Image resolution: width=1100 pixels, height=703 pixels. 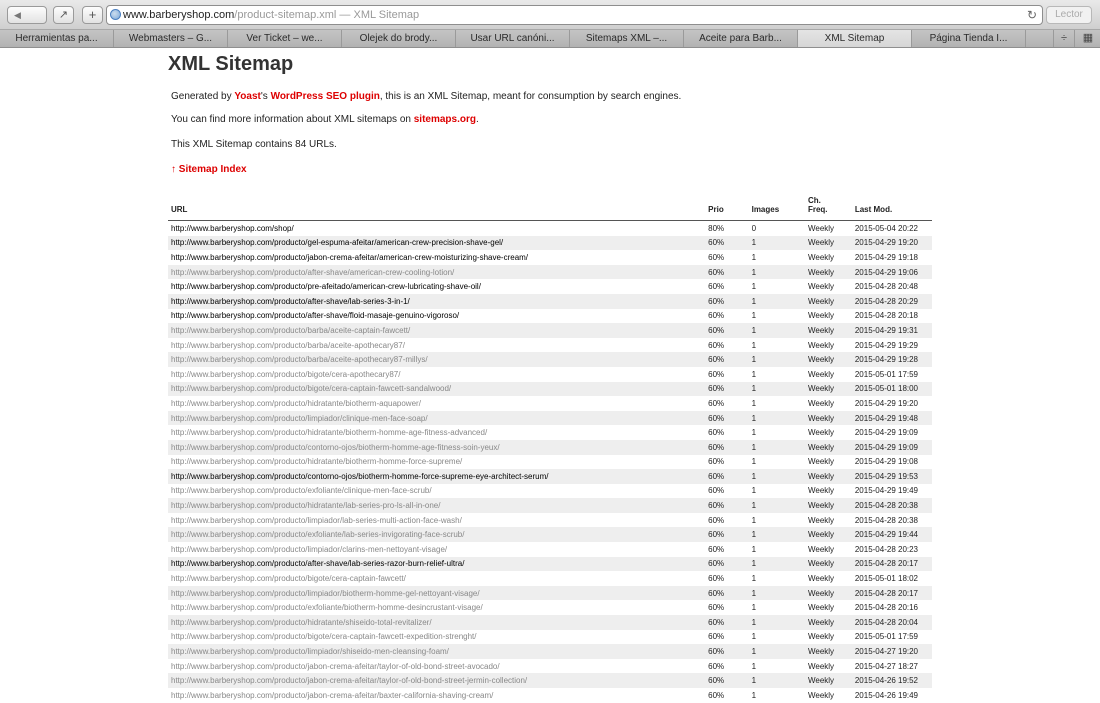 I want to click on images-cell: 0, so click(x=754, y=228).